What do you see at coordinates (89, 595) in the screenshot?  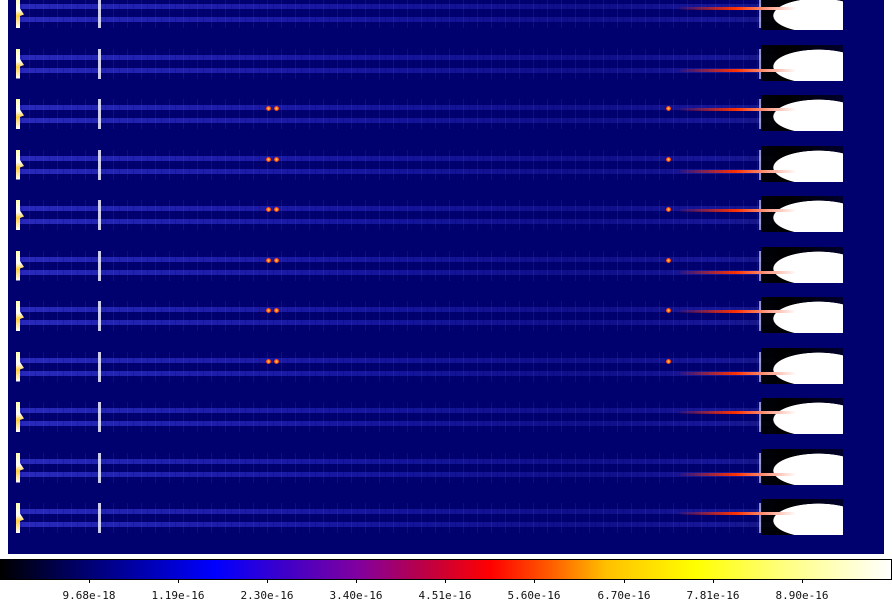 I see `colorbar-label: 9.68e-18` at bounding box center [89, 595].